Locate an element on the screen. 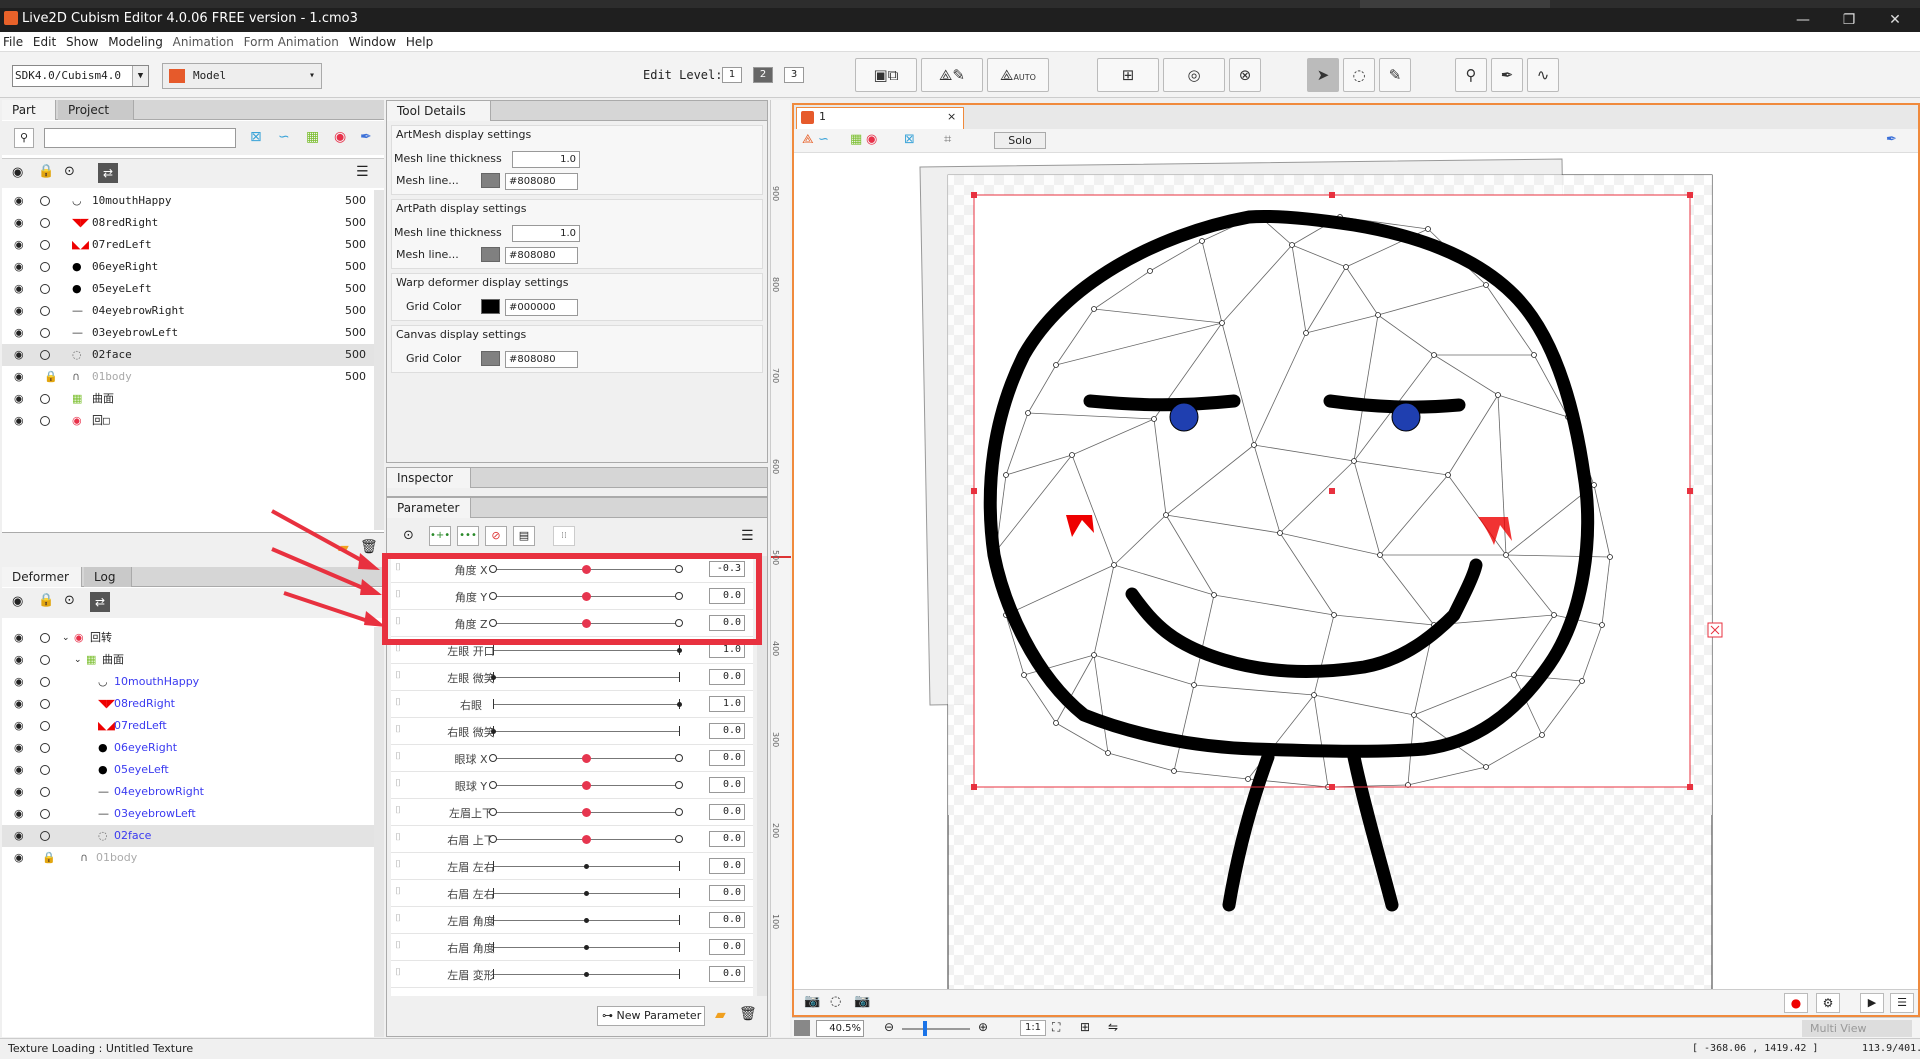  part-row: ◉ ◉ 回□ is located at coordinates (188, 421).